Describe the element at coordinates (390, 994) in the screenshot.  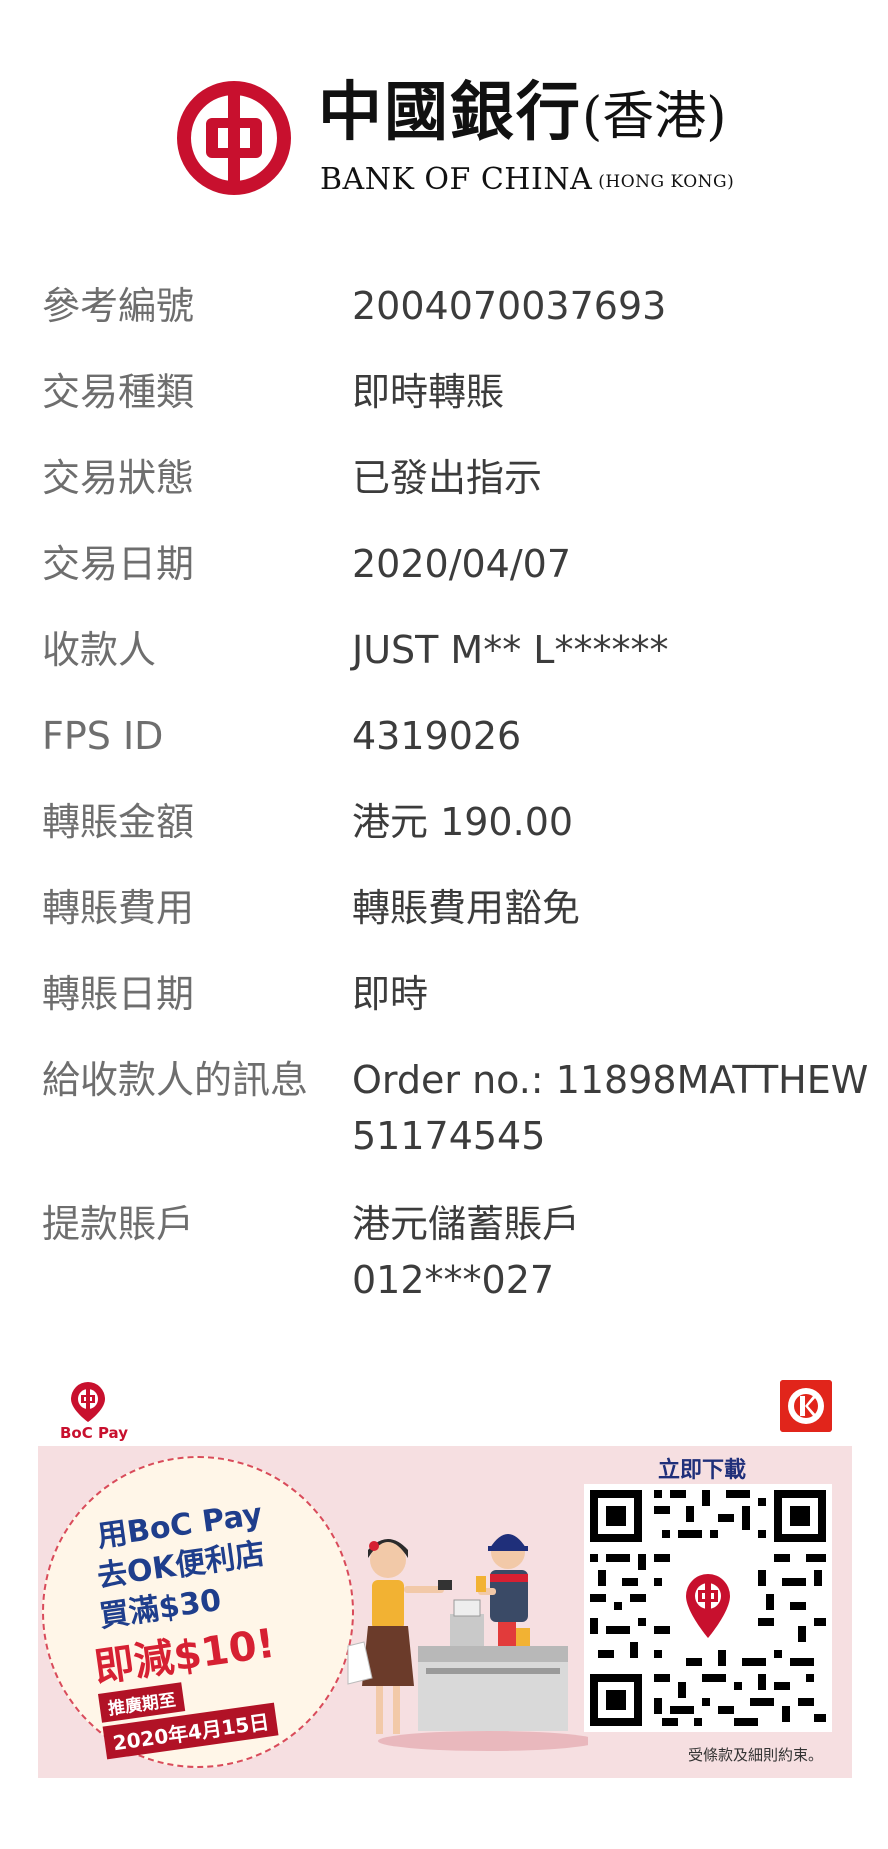
I see `detail-value: 即時` at that location.